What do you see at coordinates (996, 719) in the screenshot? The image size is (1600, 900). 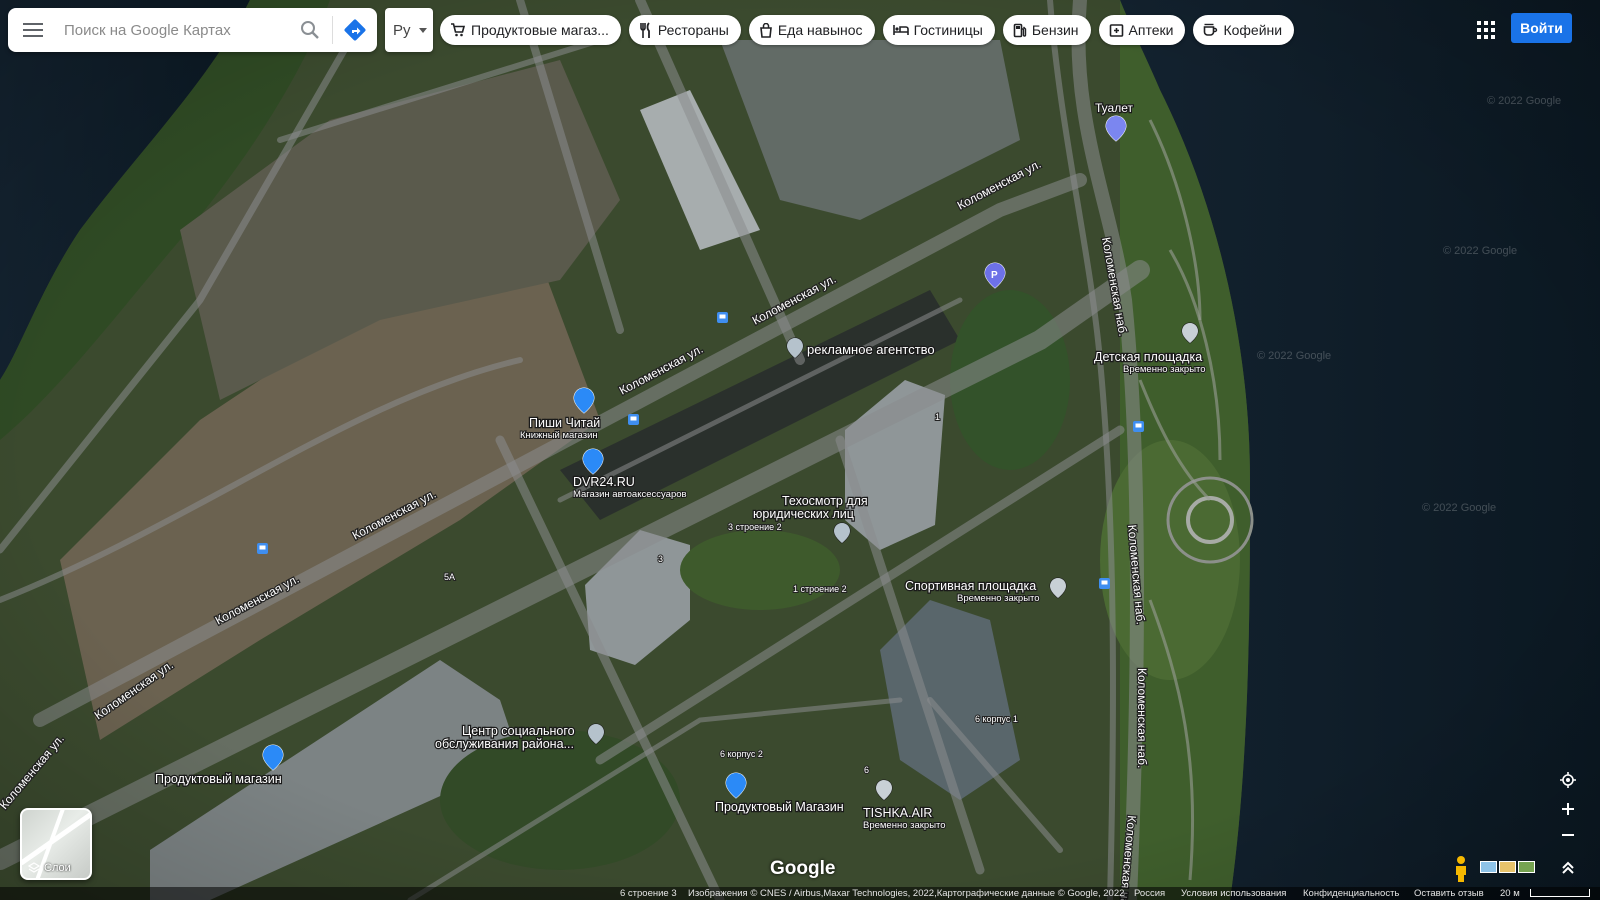 I see `building-label: 6 корпус 1` at bounding box center [996, 719].